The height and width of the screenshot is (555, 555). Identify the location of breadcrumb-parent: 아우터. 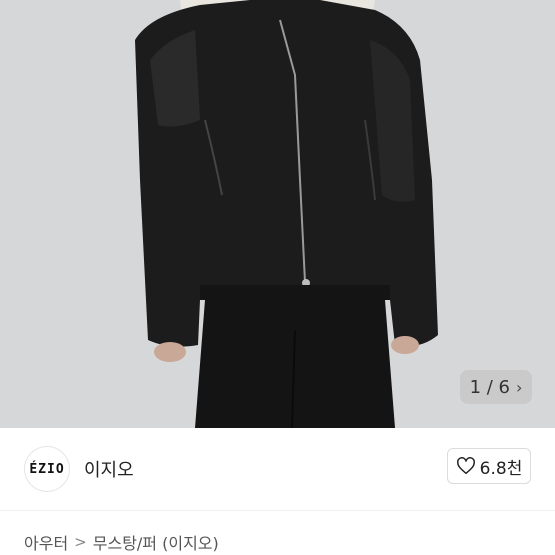
(46, 542).